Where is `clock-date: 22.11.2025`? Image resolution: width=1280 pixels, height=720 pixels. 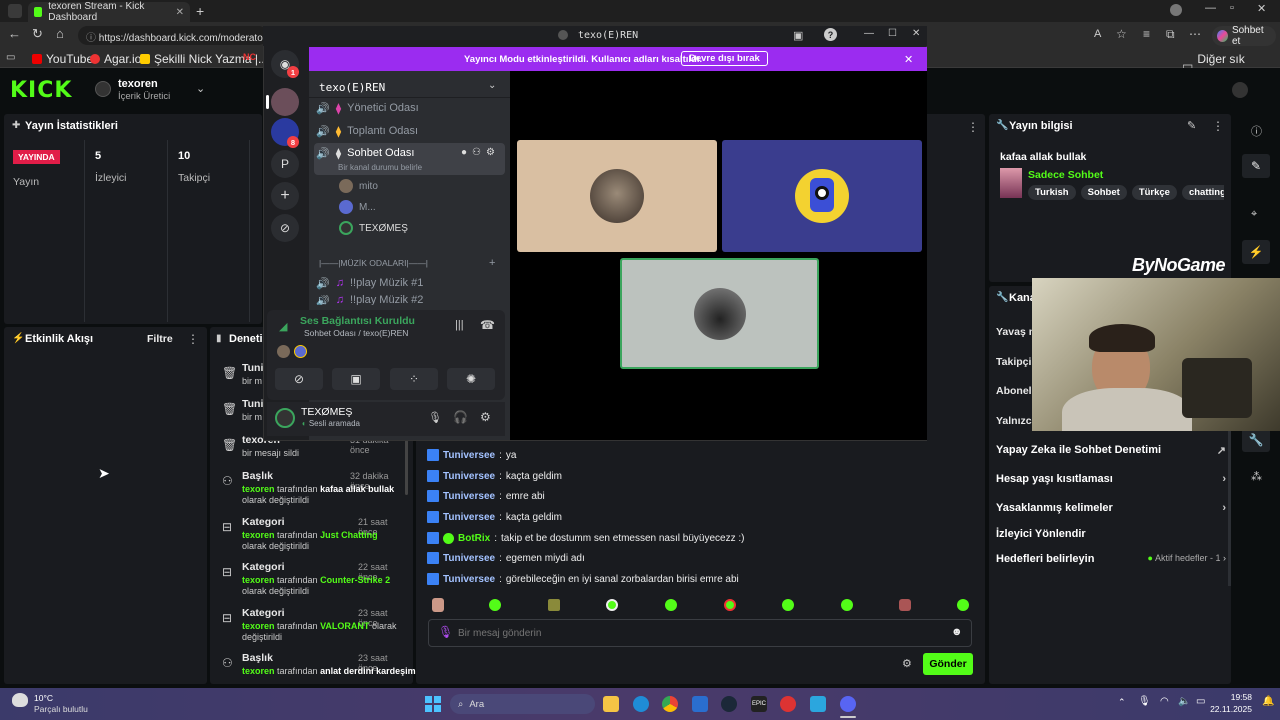
clock-date: 22.11.2025 is located at coordinates (1229, 709).